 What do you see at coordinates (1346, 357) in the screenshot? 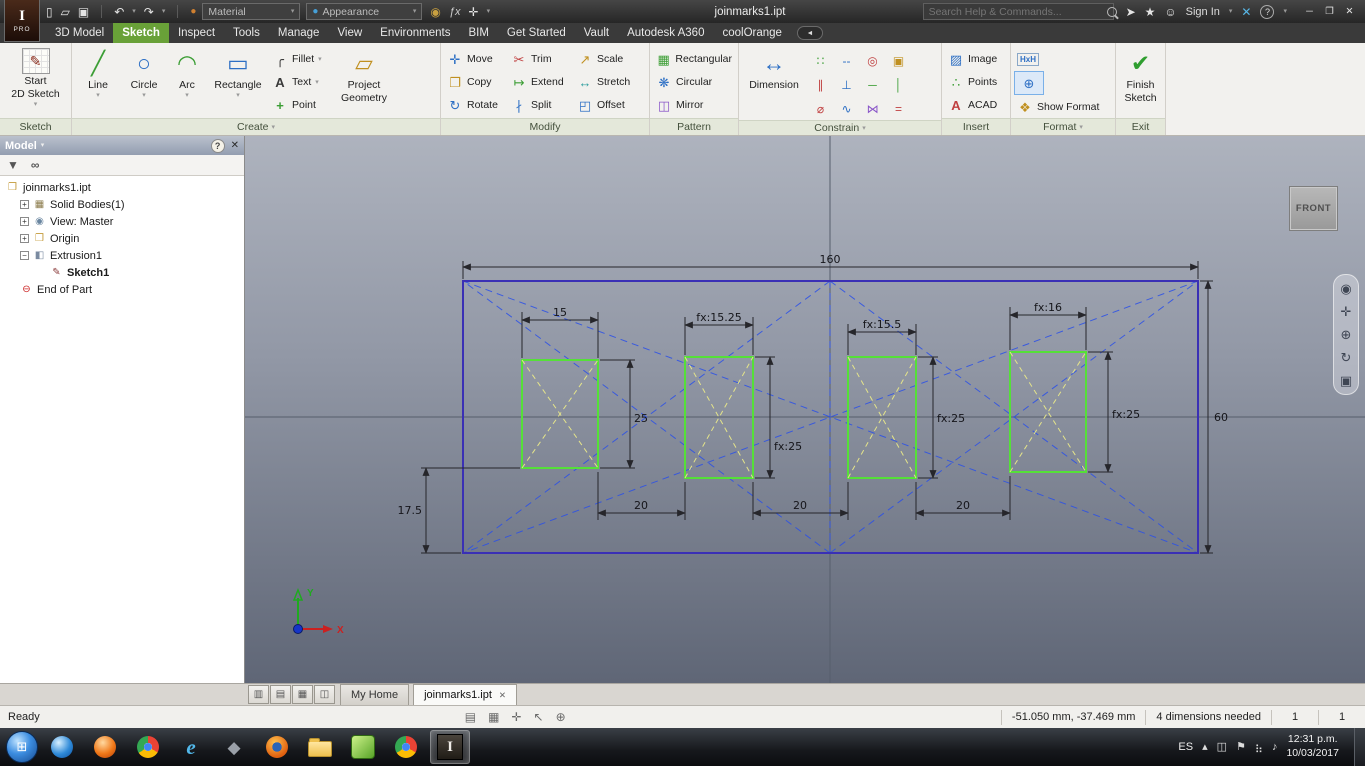
I see `orbit-icon: ↻` at bounding box center [1346, 357].